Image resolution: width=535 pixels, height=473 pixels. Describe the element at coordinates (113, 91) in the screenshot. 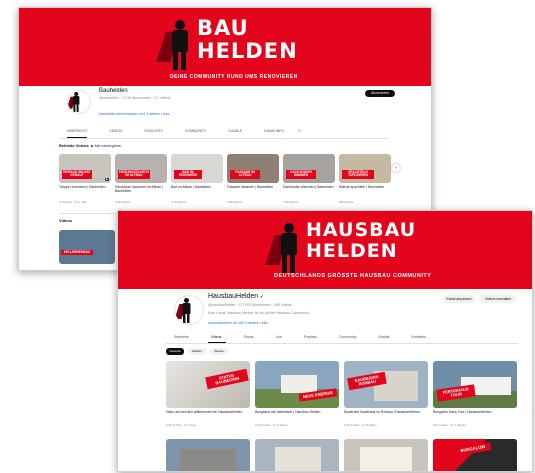

I see `channel-name: Bauhelden` at that location.